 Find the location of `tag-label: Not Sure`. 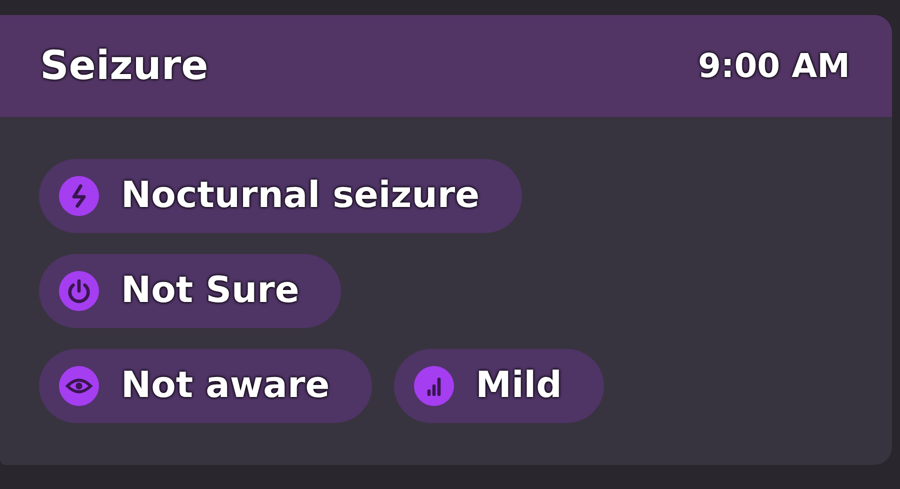

tag-label: Not Sure is located at coordinates (210, 291).